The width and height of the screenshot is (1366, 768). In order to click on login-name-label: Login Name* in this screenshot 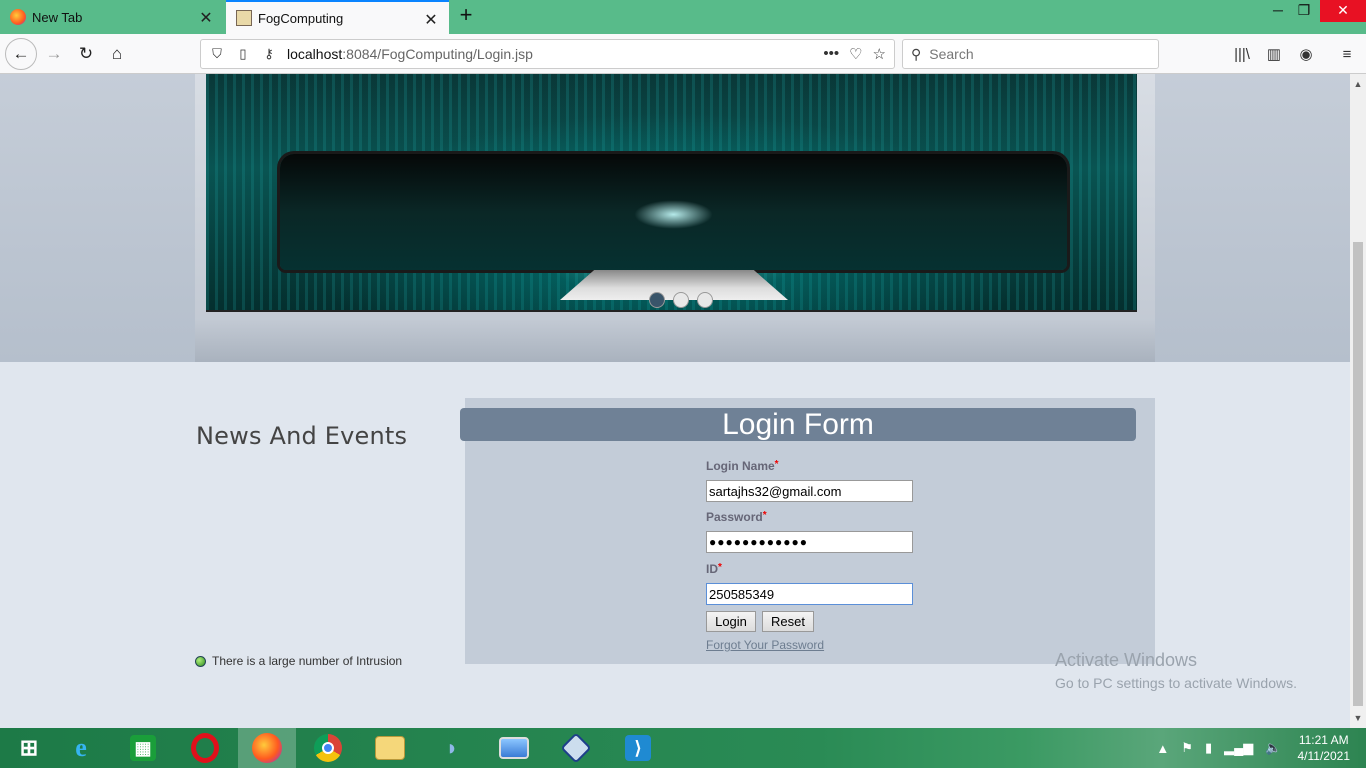, I will do `click(742, 466)`.